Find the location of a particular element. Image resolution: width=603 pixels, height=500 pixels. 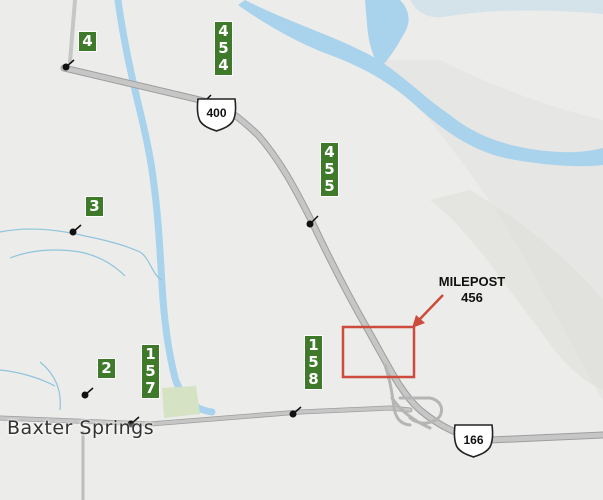

us-166-label: 166 is located at coordinates (473, 440).